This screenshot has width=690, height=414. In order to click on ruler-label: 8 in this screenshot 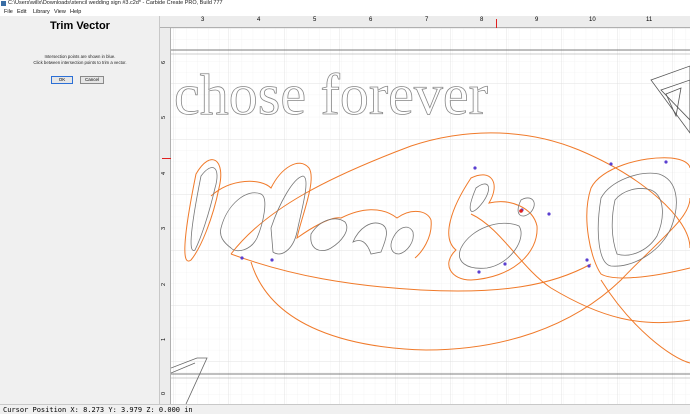, I will do `click(482, 20)`.